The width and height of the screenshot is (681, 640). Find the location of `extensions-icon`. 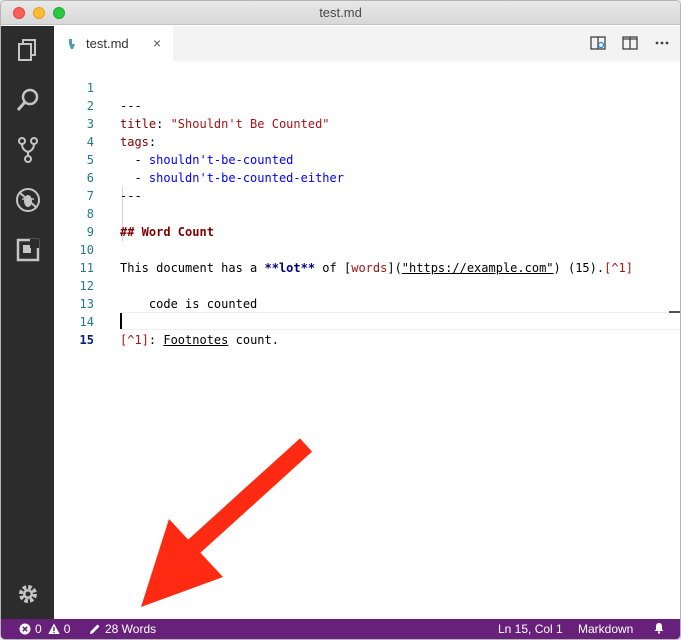

extensions-icon is located at coordinates (28, 250).